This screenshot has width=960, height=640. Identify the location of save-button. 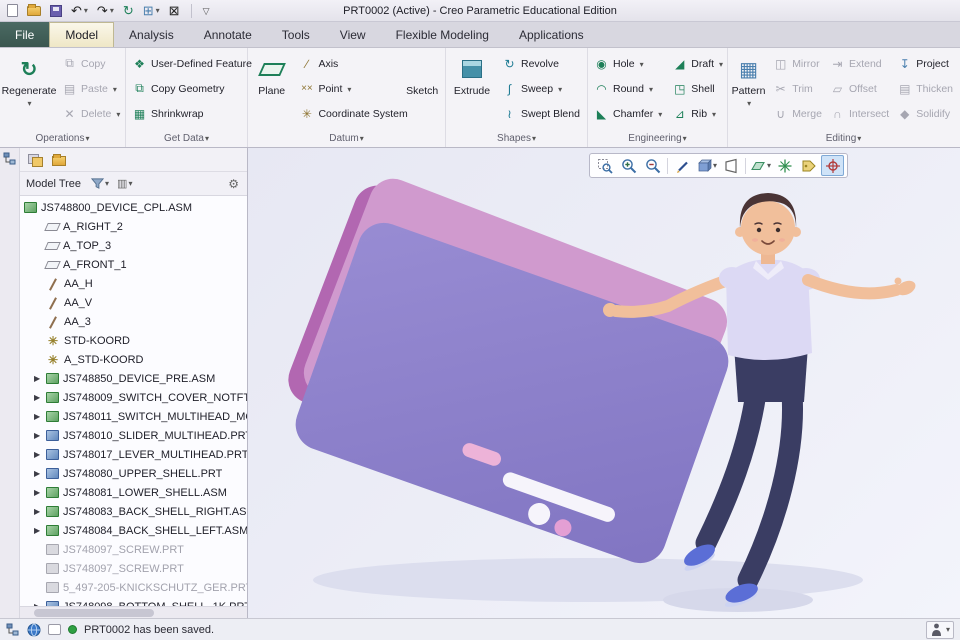
(56, 11).